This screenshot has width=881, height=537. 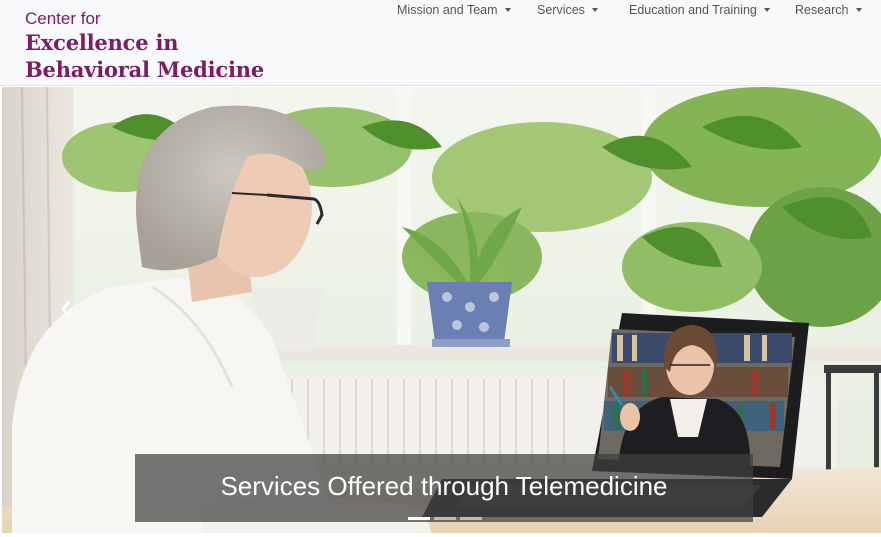 What do you see at coordinates (447, 10) in the screenshot?
I see `nav-mission-and-team-label: Mission and Team` at bounding box center [447, 10].